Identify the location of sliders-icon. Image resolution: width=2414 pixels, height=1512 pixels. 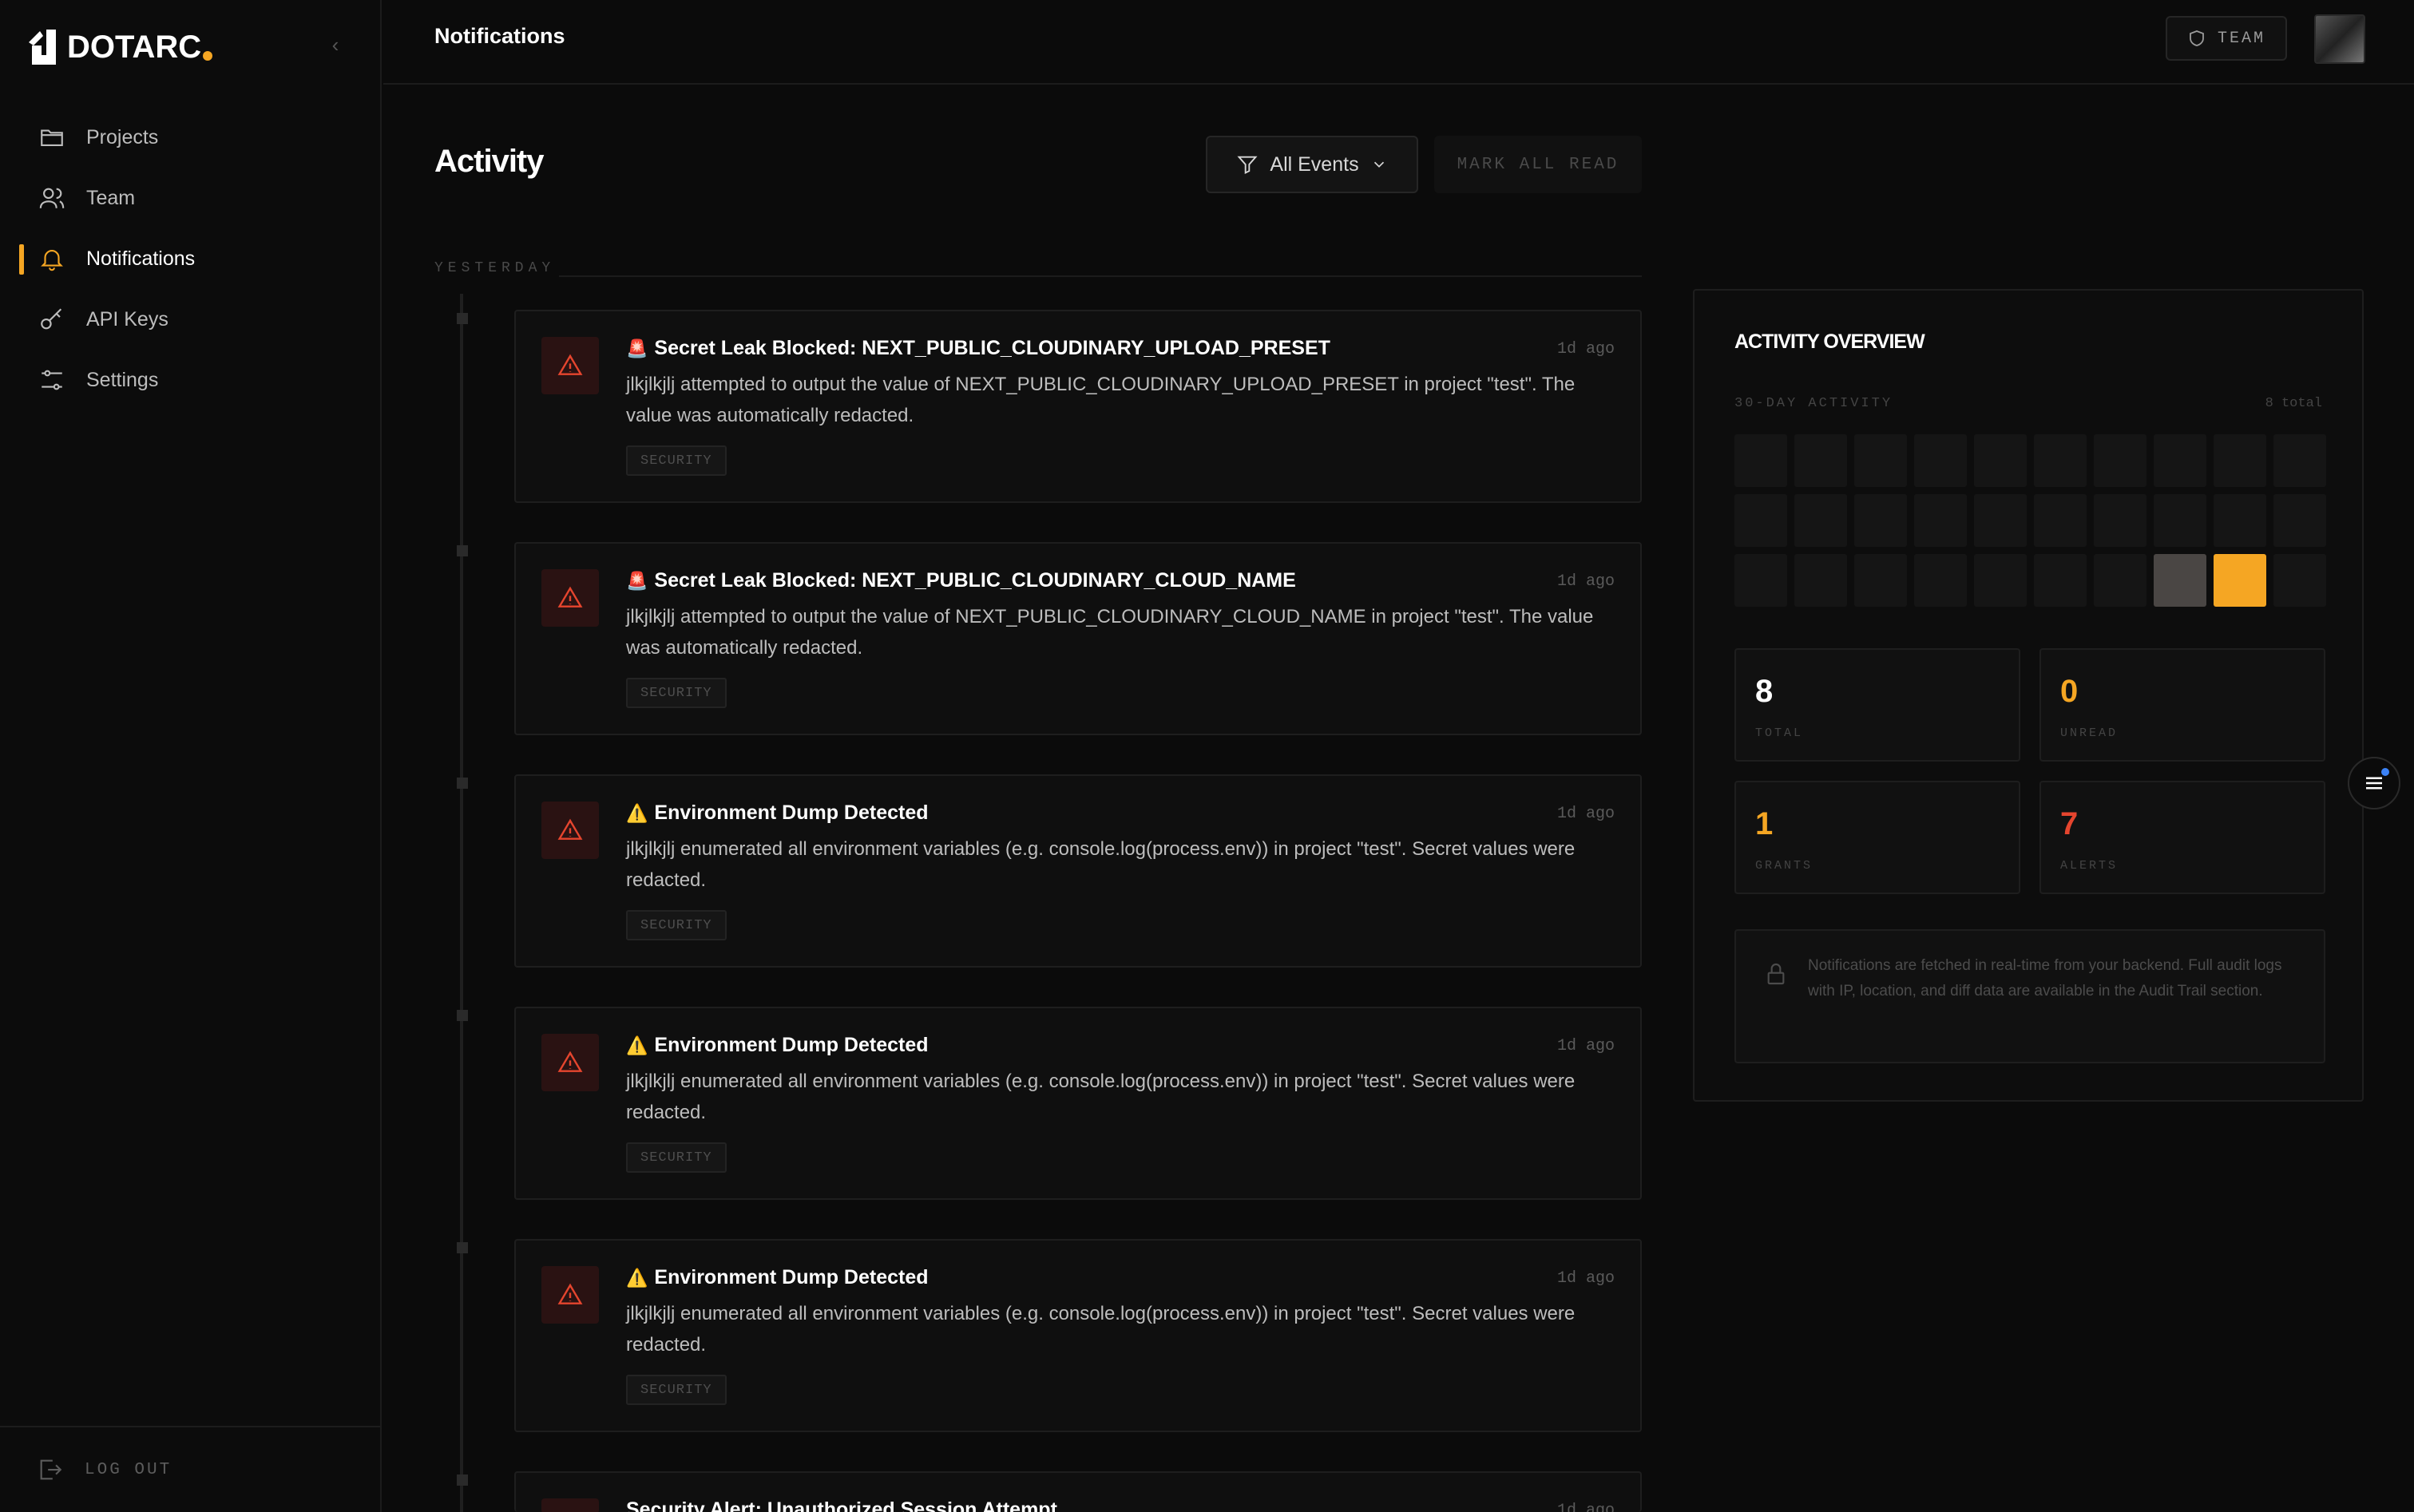
(52, 380).